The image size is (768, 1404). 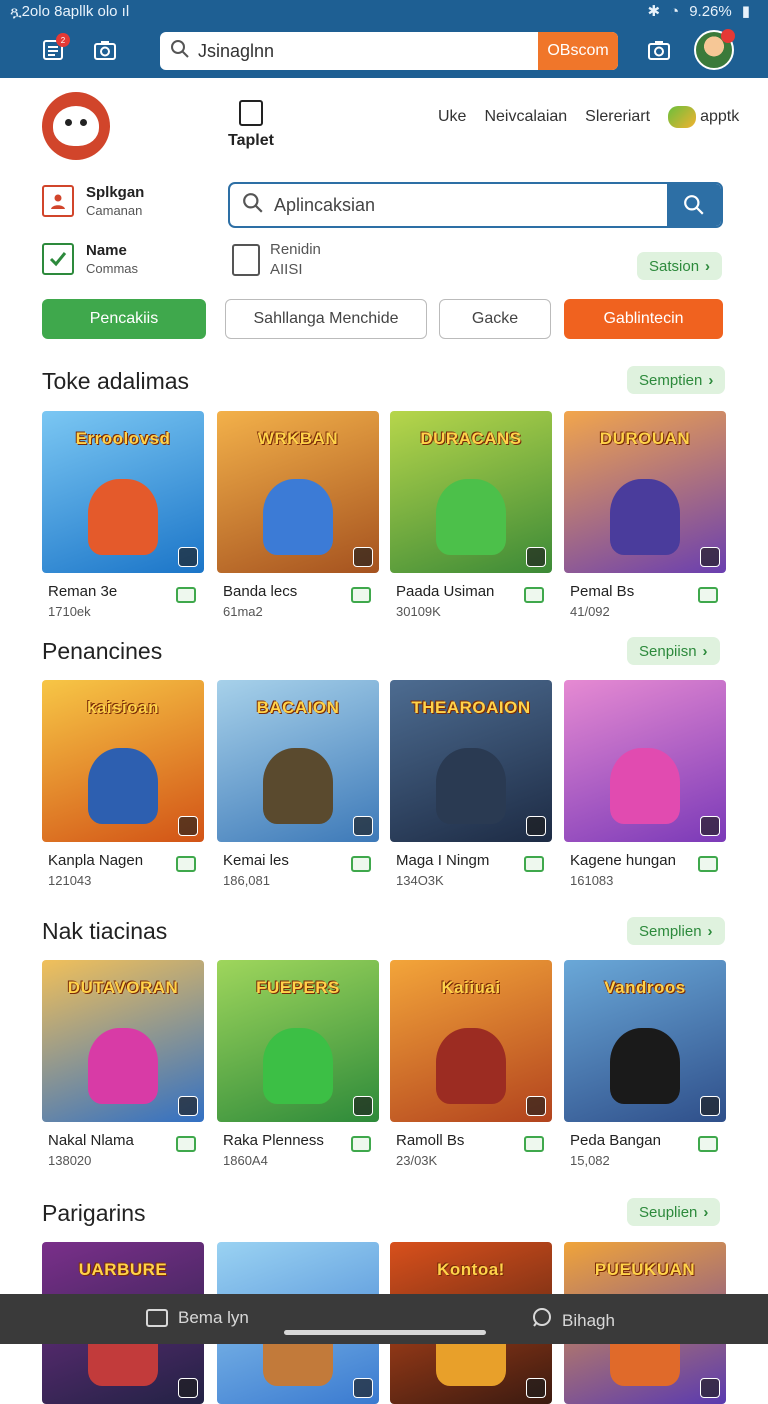 What do you see at coordinates (364, 51) in the screenshot?
I see `toolbar-search-input: Jsinaglnn` at bounding box center [364, 51].